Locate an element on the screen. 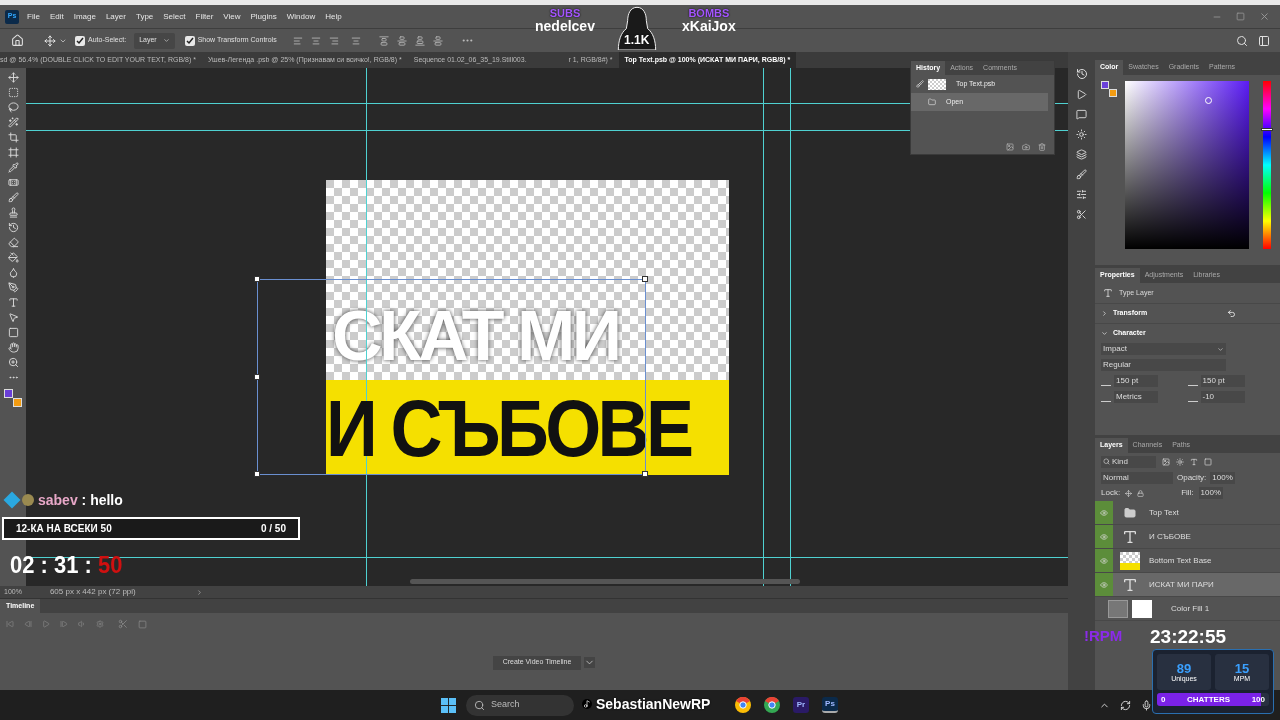 The image size is (1280, 720). start-icon is located at coordinates (448, 705).